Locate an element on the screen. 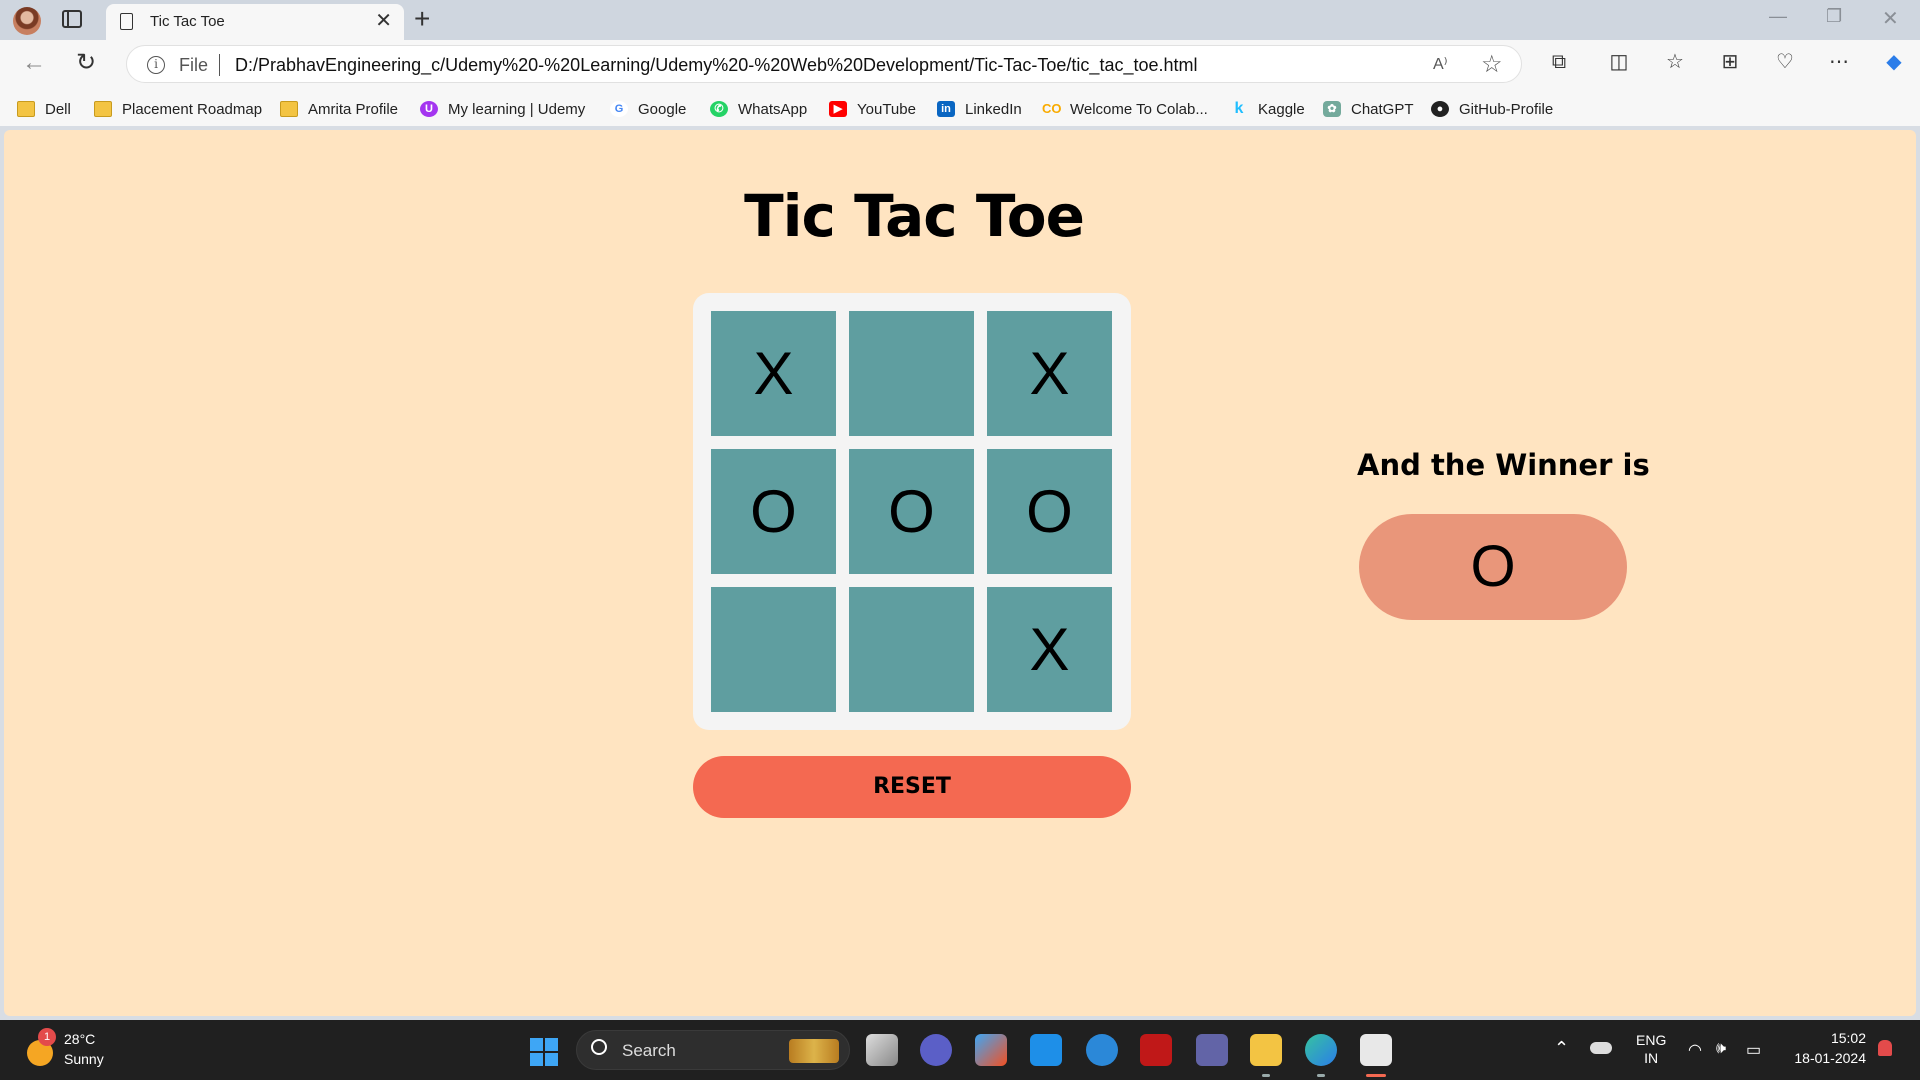  board-cell-9: X is located at coordinates (1049, 649).